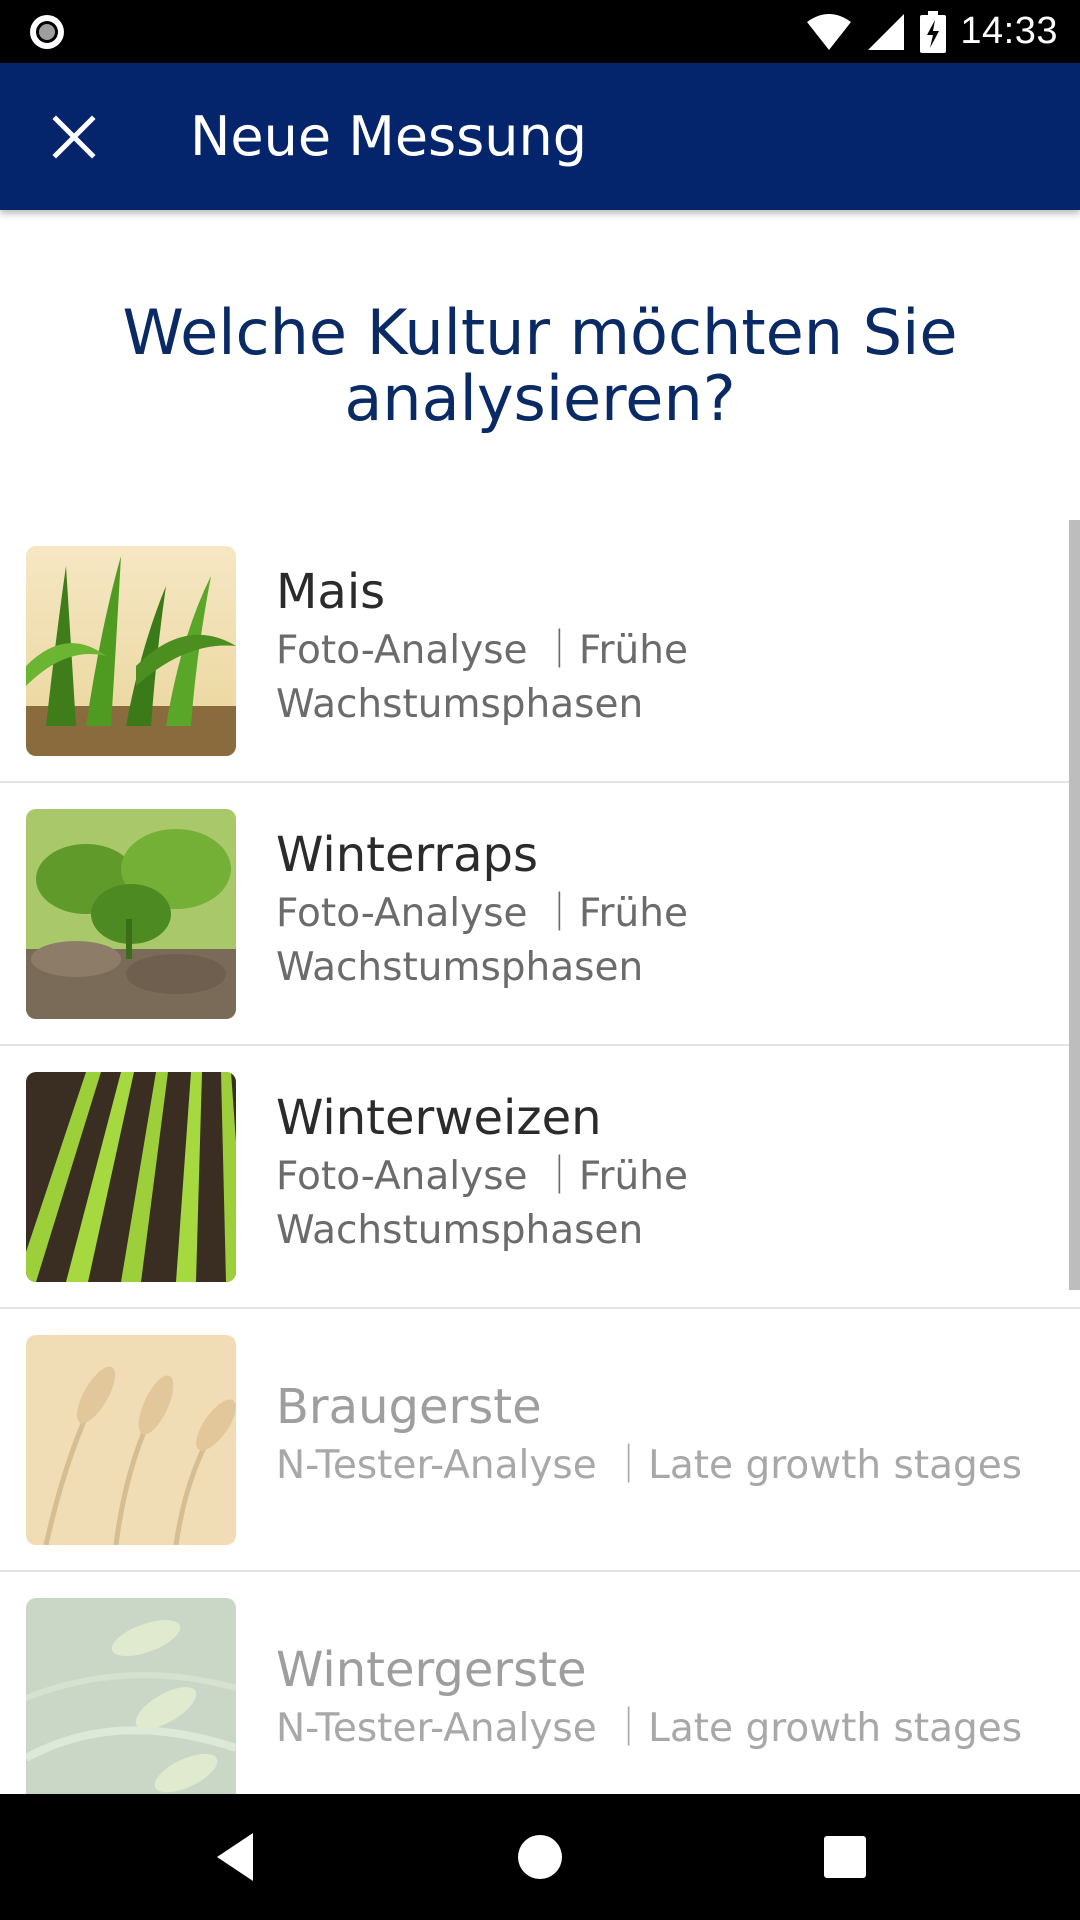  Describe the element at coordinates (933, 31) in the screenshot. I see `battery-charging-icon` at that location.